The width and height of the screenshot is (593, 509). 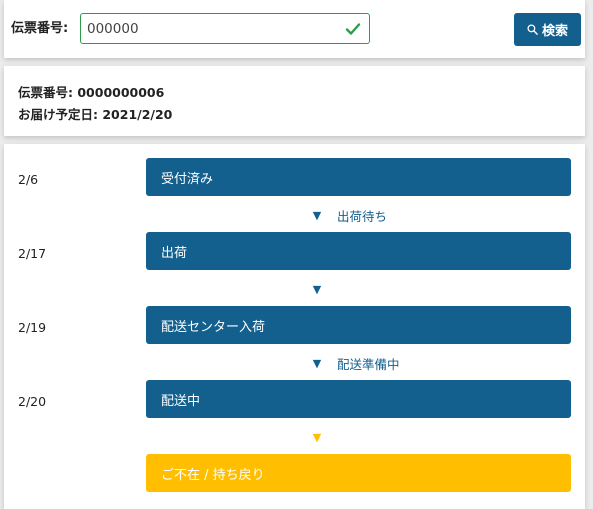 What do you see at coordinates (181, 401) in the screenshot?
I see `status-label: 配送中` at bounding box center [181, 401].